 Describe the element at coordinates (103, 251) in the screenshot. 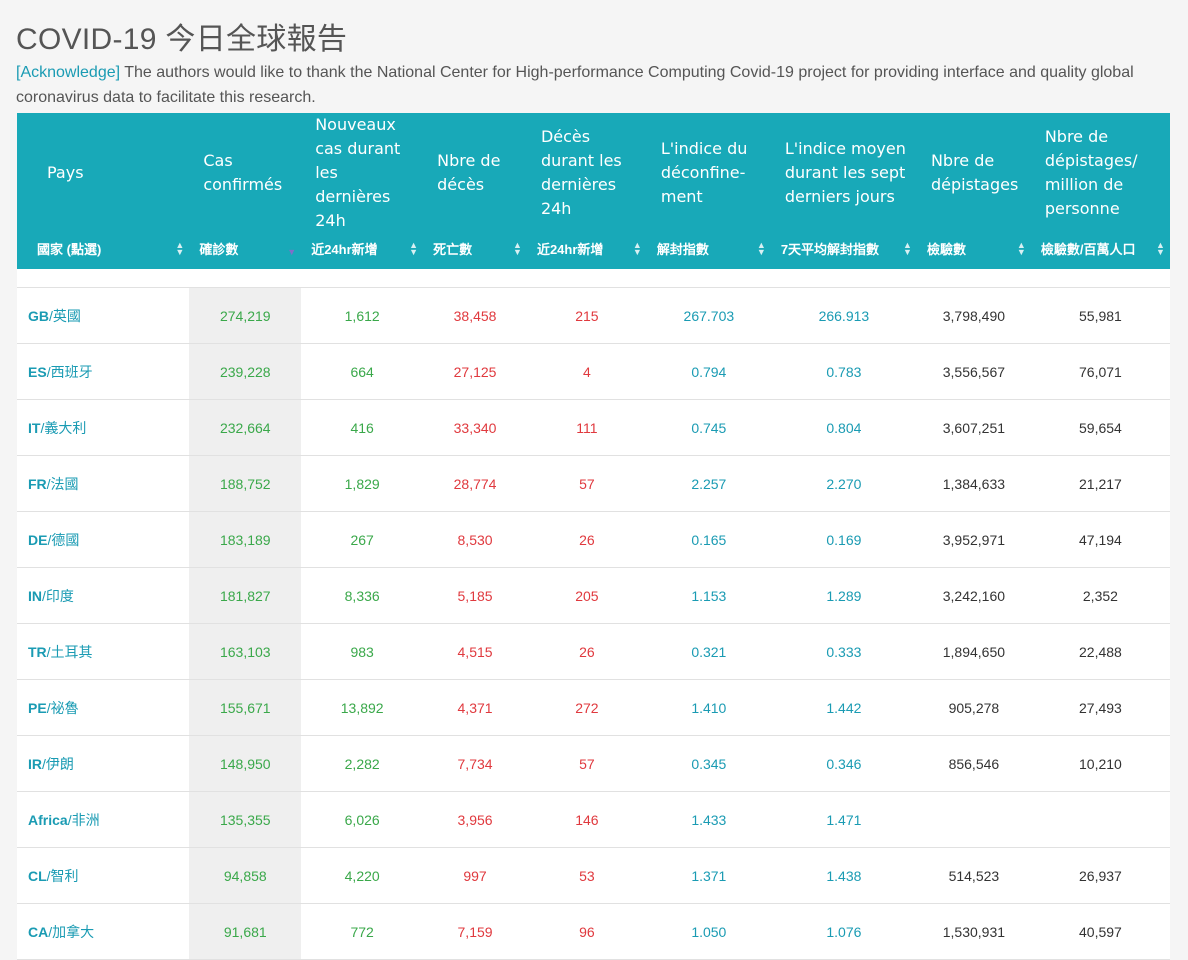

I see `sort-header-0: 國家 (點選) ▲ ▼` at that location.